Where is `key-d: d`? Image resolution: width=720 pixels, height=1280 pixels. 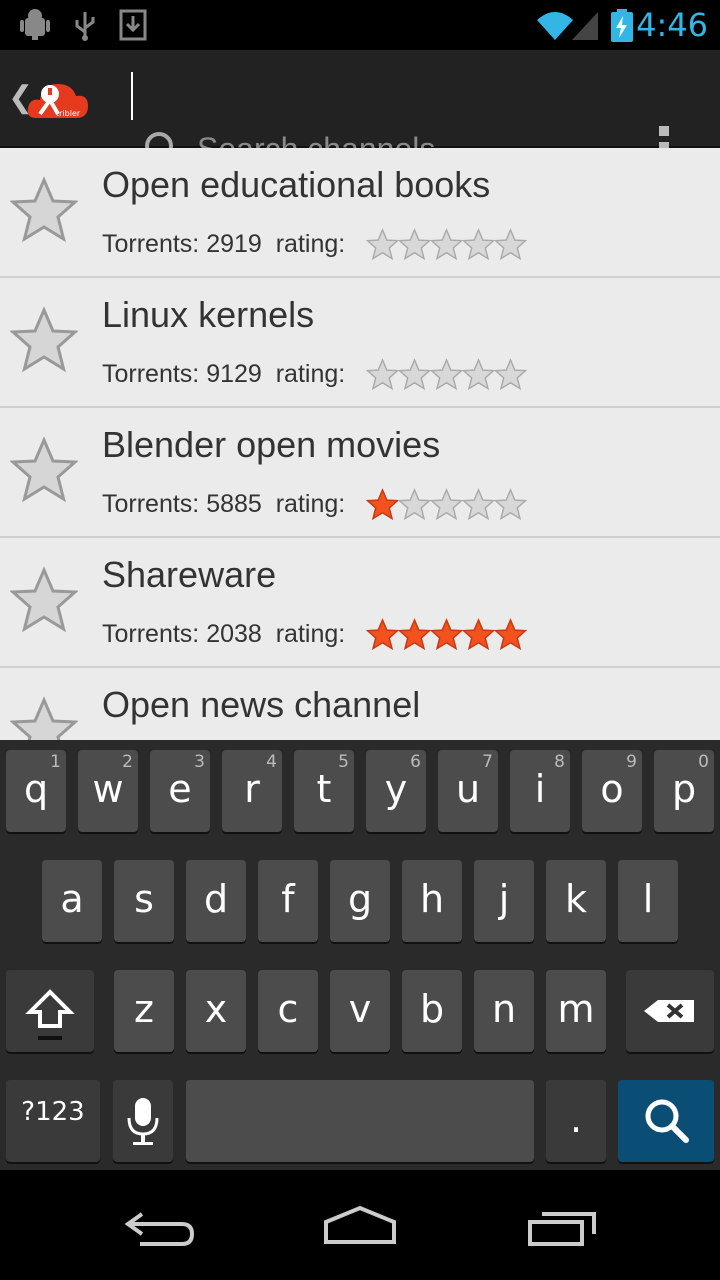 key-d: d is located at coordinates (216, 901).